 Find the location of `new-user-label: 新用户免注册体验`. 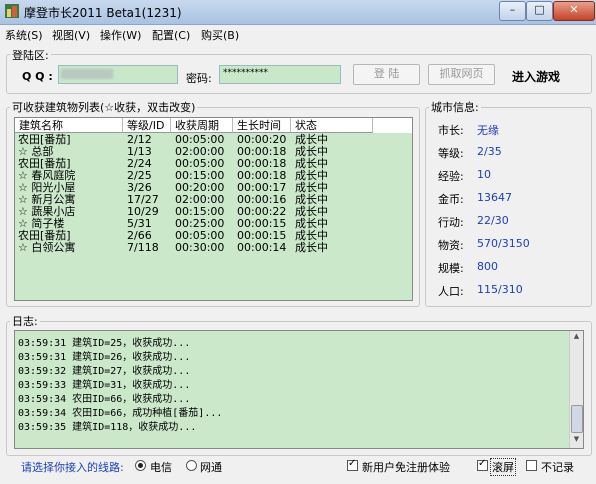

new-user-label: 新用户免注册体验 is located at coordinates (406, 467).